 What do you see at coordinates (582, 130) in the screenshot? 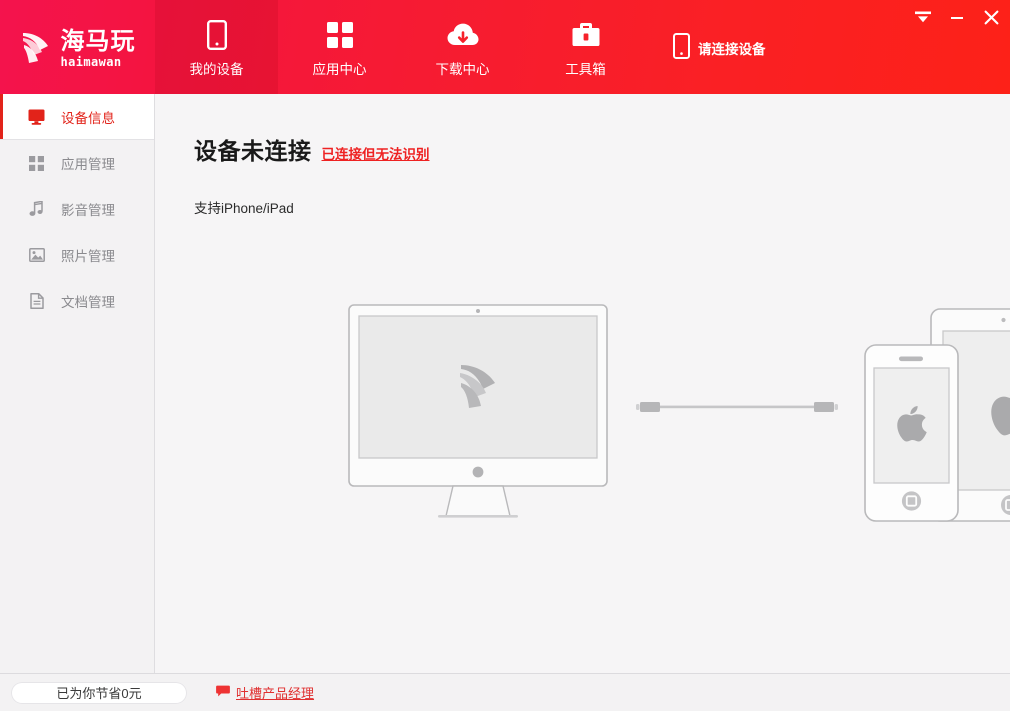
I see `status-headline-row: 设备未连接 已连接但无法识别` at bounding box center [582, 130].